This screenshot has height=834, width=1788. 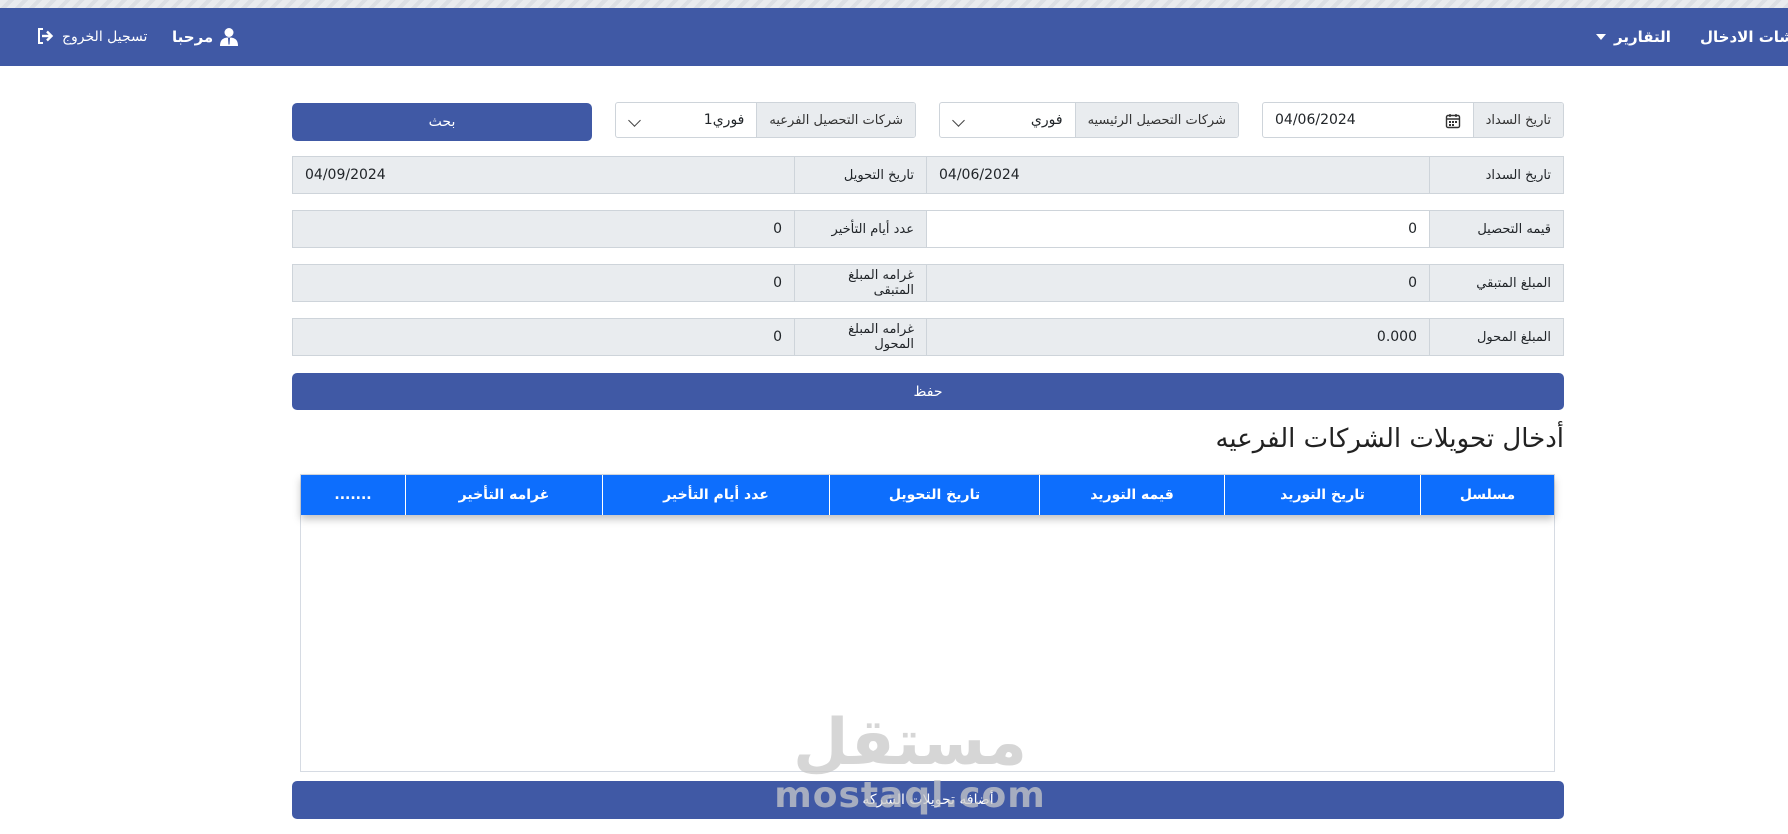 I want to click on payment-date-group: تاريخ السداد 04/06/2024, so click(x=1413, y=120).